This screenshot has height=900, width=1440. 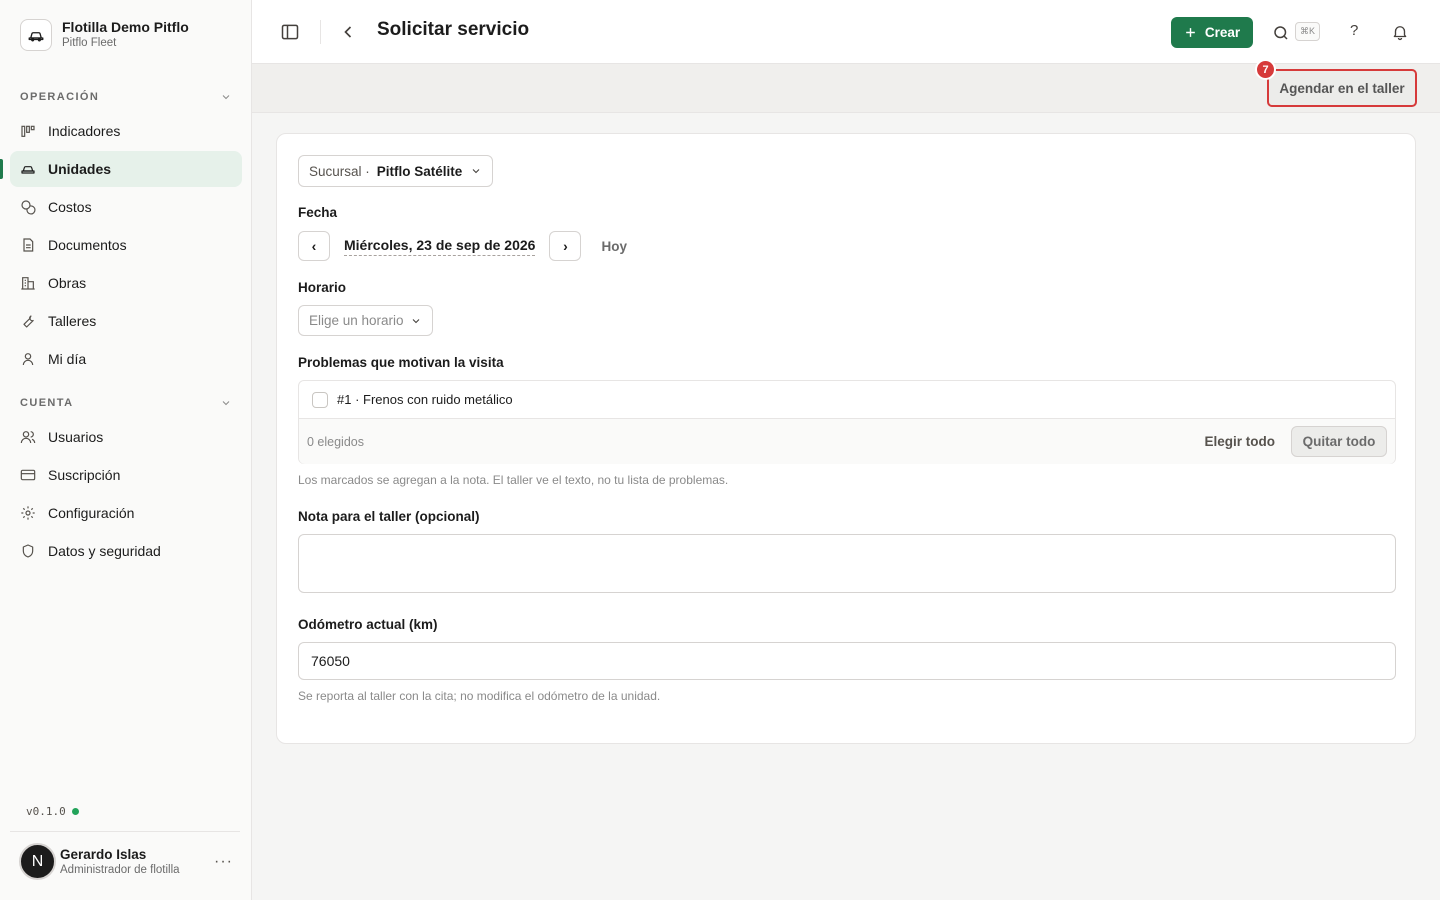 I want to click on topbar: Solicitar servicio Crear ⌘K ?, so click(x=846, y=32).